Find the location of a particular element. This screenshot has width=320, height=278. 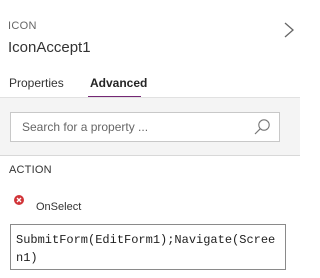

tab-advanced: Advanced is located at coordinates (118, 83).